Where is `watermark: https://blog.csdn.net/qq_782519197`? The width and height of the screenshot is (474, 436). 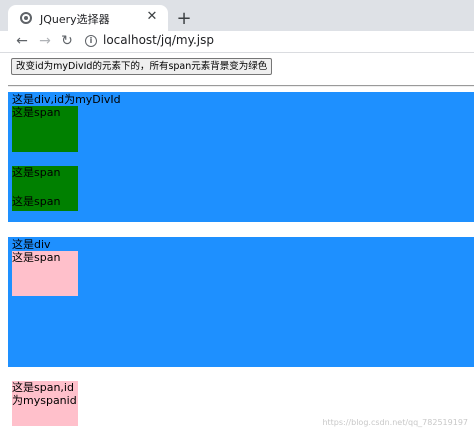 watermark: https://blog.csdn.net/qq_782519197 is located at coordinates (395, 422).